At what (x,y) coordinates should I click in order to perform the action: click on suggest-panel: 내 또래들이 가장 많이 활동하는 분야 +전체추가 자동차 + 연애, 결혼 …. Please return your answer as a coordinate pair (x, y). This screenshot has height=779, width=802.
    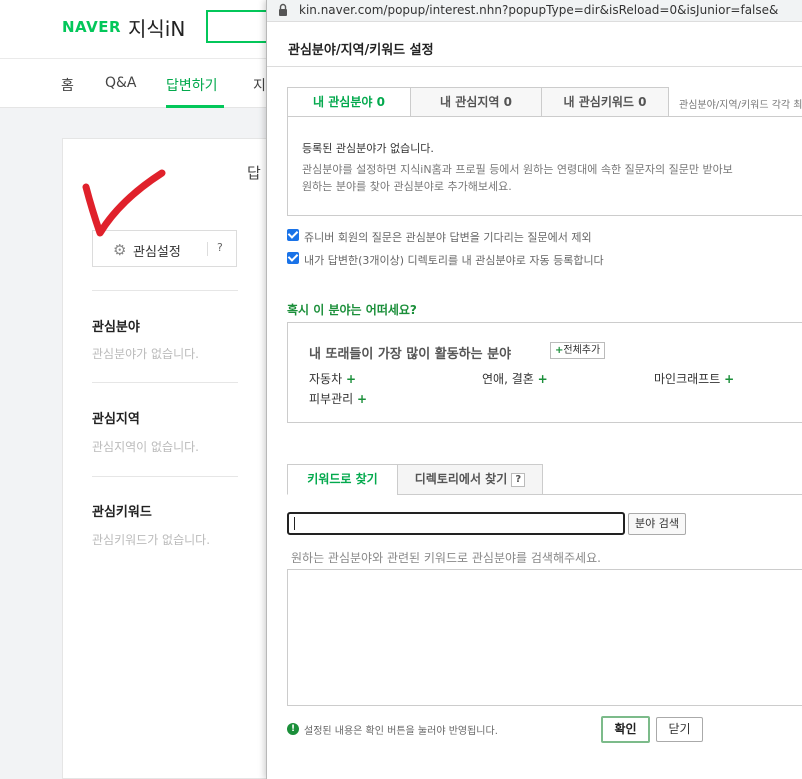
    Looking at the image, I should click on (544, 372).